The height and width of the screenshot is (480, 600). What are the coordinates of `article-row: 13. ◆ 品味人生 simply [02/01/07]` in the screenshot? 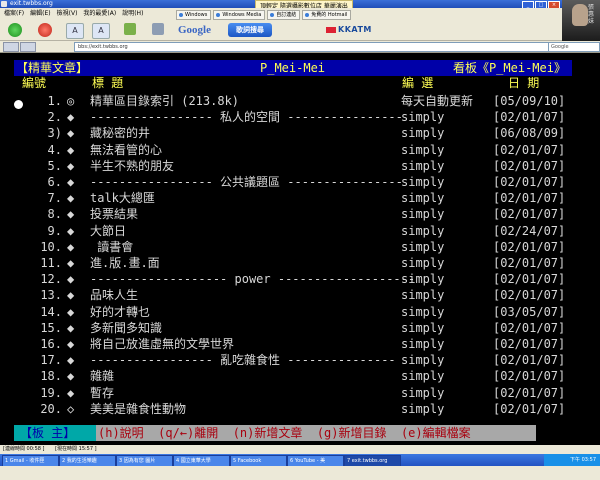 It's located at (300, 295).